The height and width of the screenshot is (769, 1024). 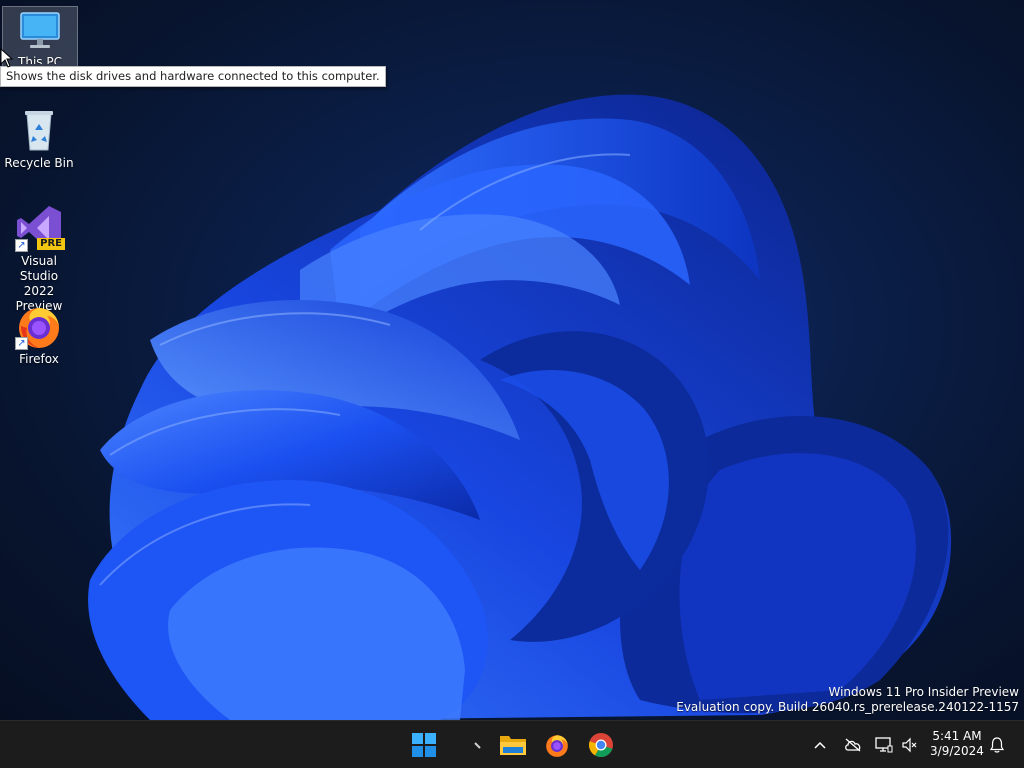 What do you see at coordinates (40, 59) in the screenshot?
I see `desktop-icon-label: This PC` at bounding box center [40, 59].